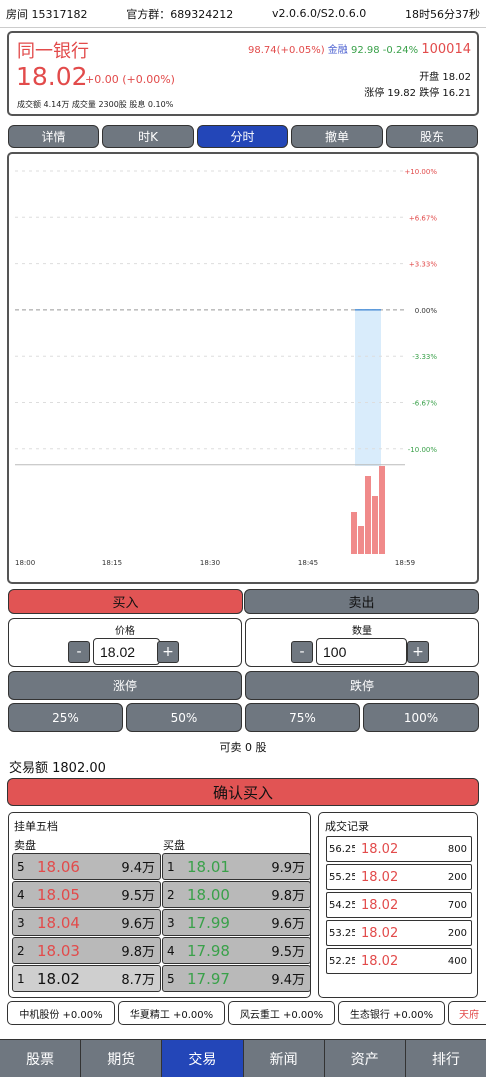  What do you see at coordinates (347, 826) in the screenshot?
I see `trade-records-title: 成交记录` at bounding box center [347, 826].